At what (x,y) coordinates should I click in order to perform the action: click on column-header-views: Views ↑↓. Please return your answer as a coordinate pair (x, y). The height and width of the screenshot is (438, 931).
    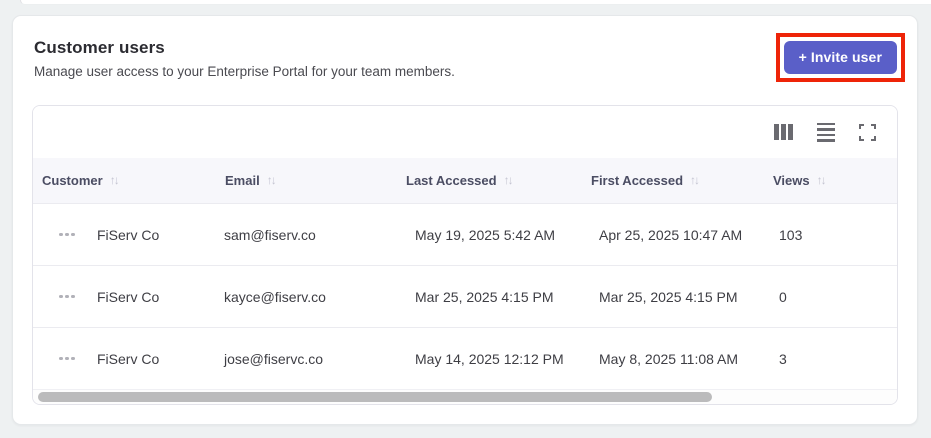
    Looking at the image, I should click on (831, 181).